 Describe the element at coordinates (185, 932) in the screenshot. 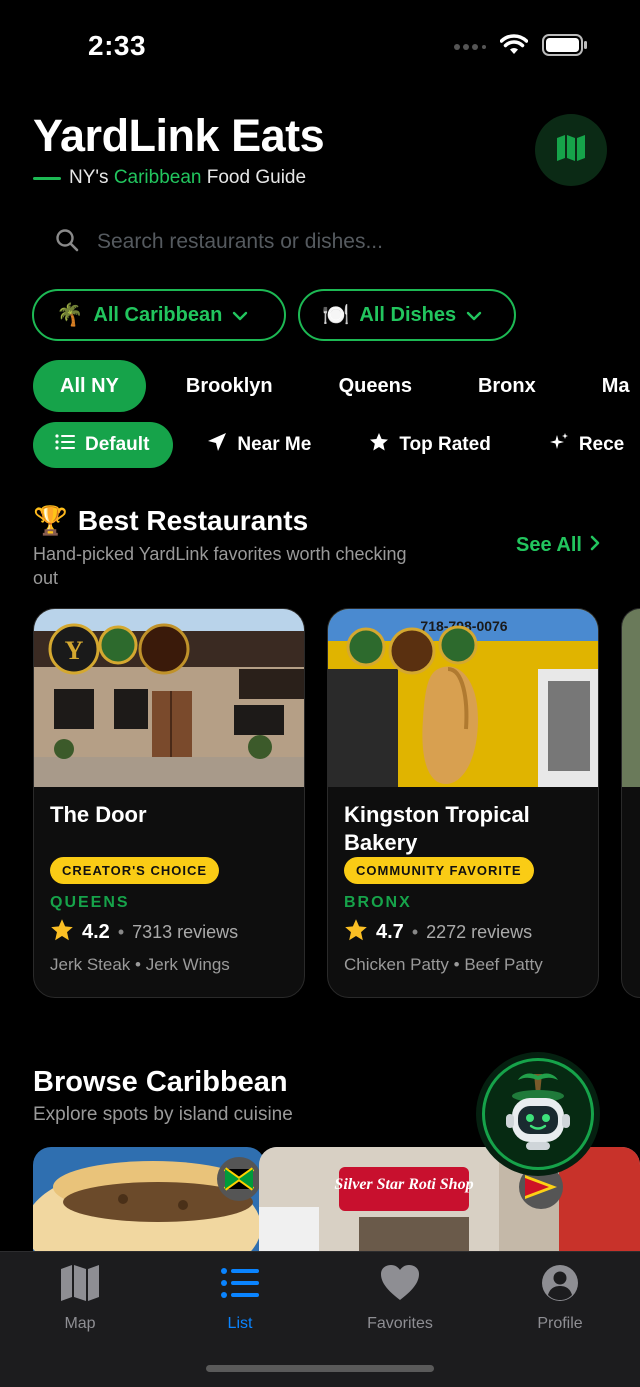

I see `review-count: 7313 reviews` at that location.